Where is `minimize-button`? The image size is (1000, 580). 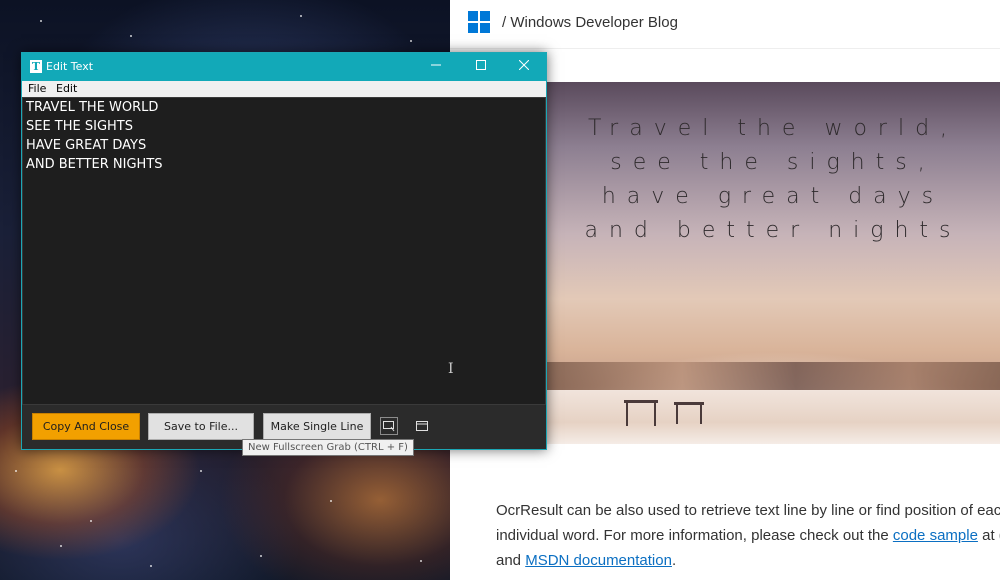 minimize-button is located at coordinates (436, 67).